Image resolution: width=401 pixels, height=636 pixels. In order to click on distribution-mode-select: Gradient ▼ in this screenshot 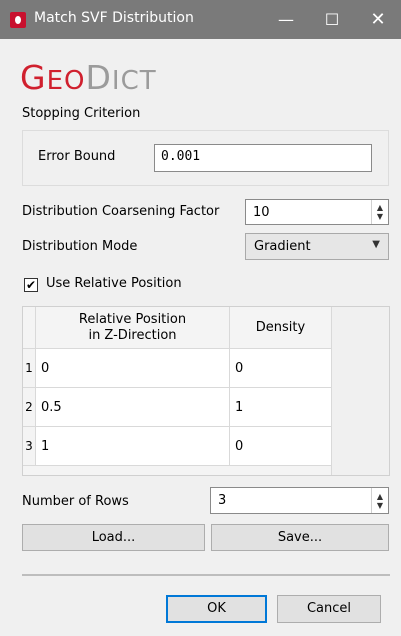, I will do `click(317, 246)`.